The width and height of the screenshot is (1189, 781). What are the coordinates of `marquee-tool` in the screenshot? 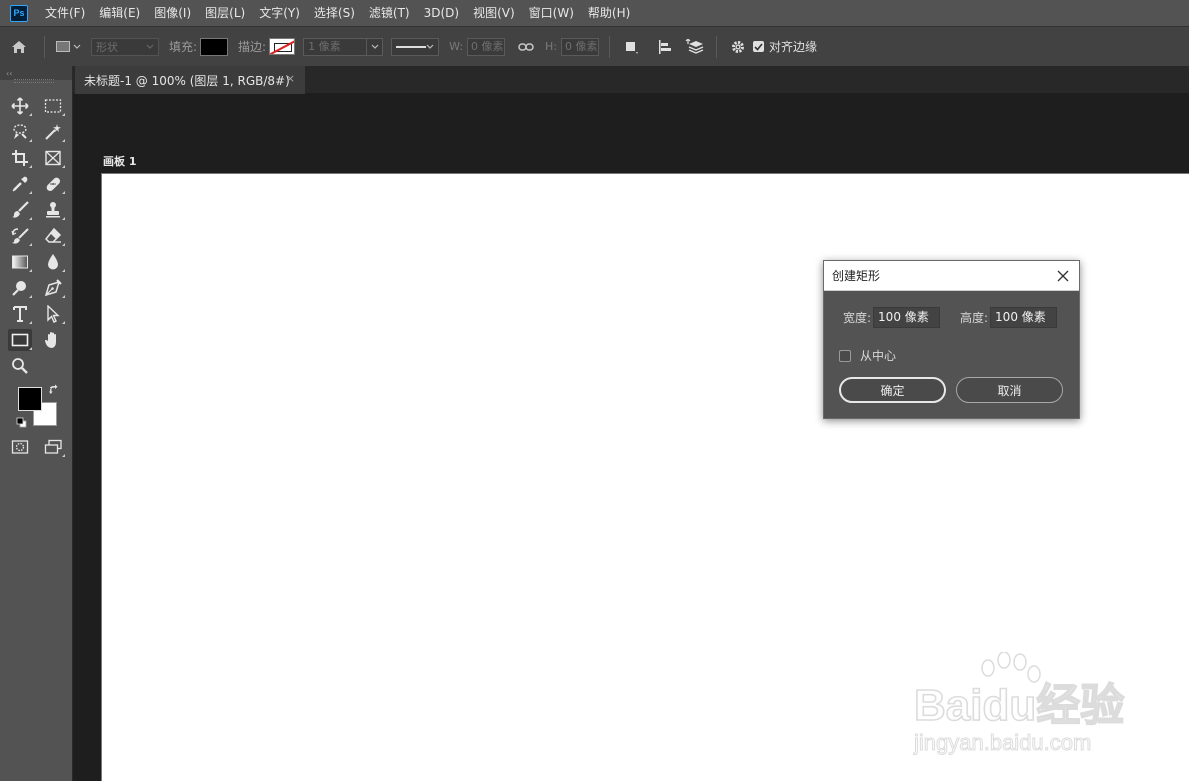 It's located at (53, 106).